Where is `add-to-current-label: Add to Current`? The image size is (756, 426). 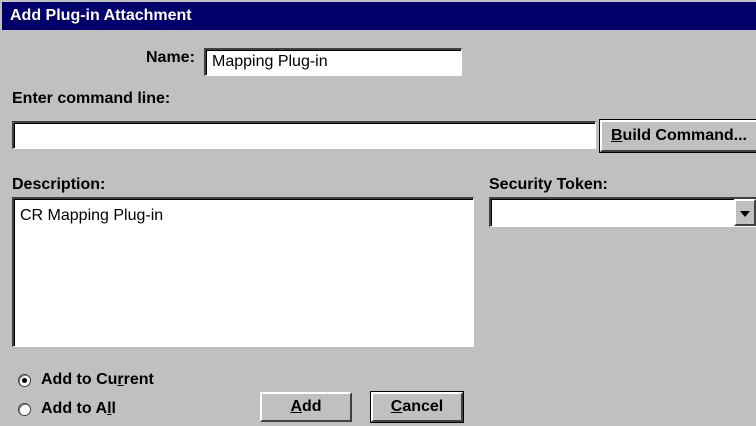 add-to-current-label: Add to Current is located at coordinates (97, 379).